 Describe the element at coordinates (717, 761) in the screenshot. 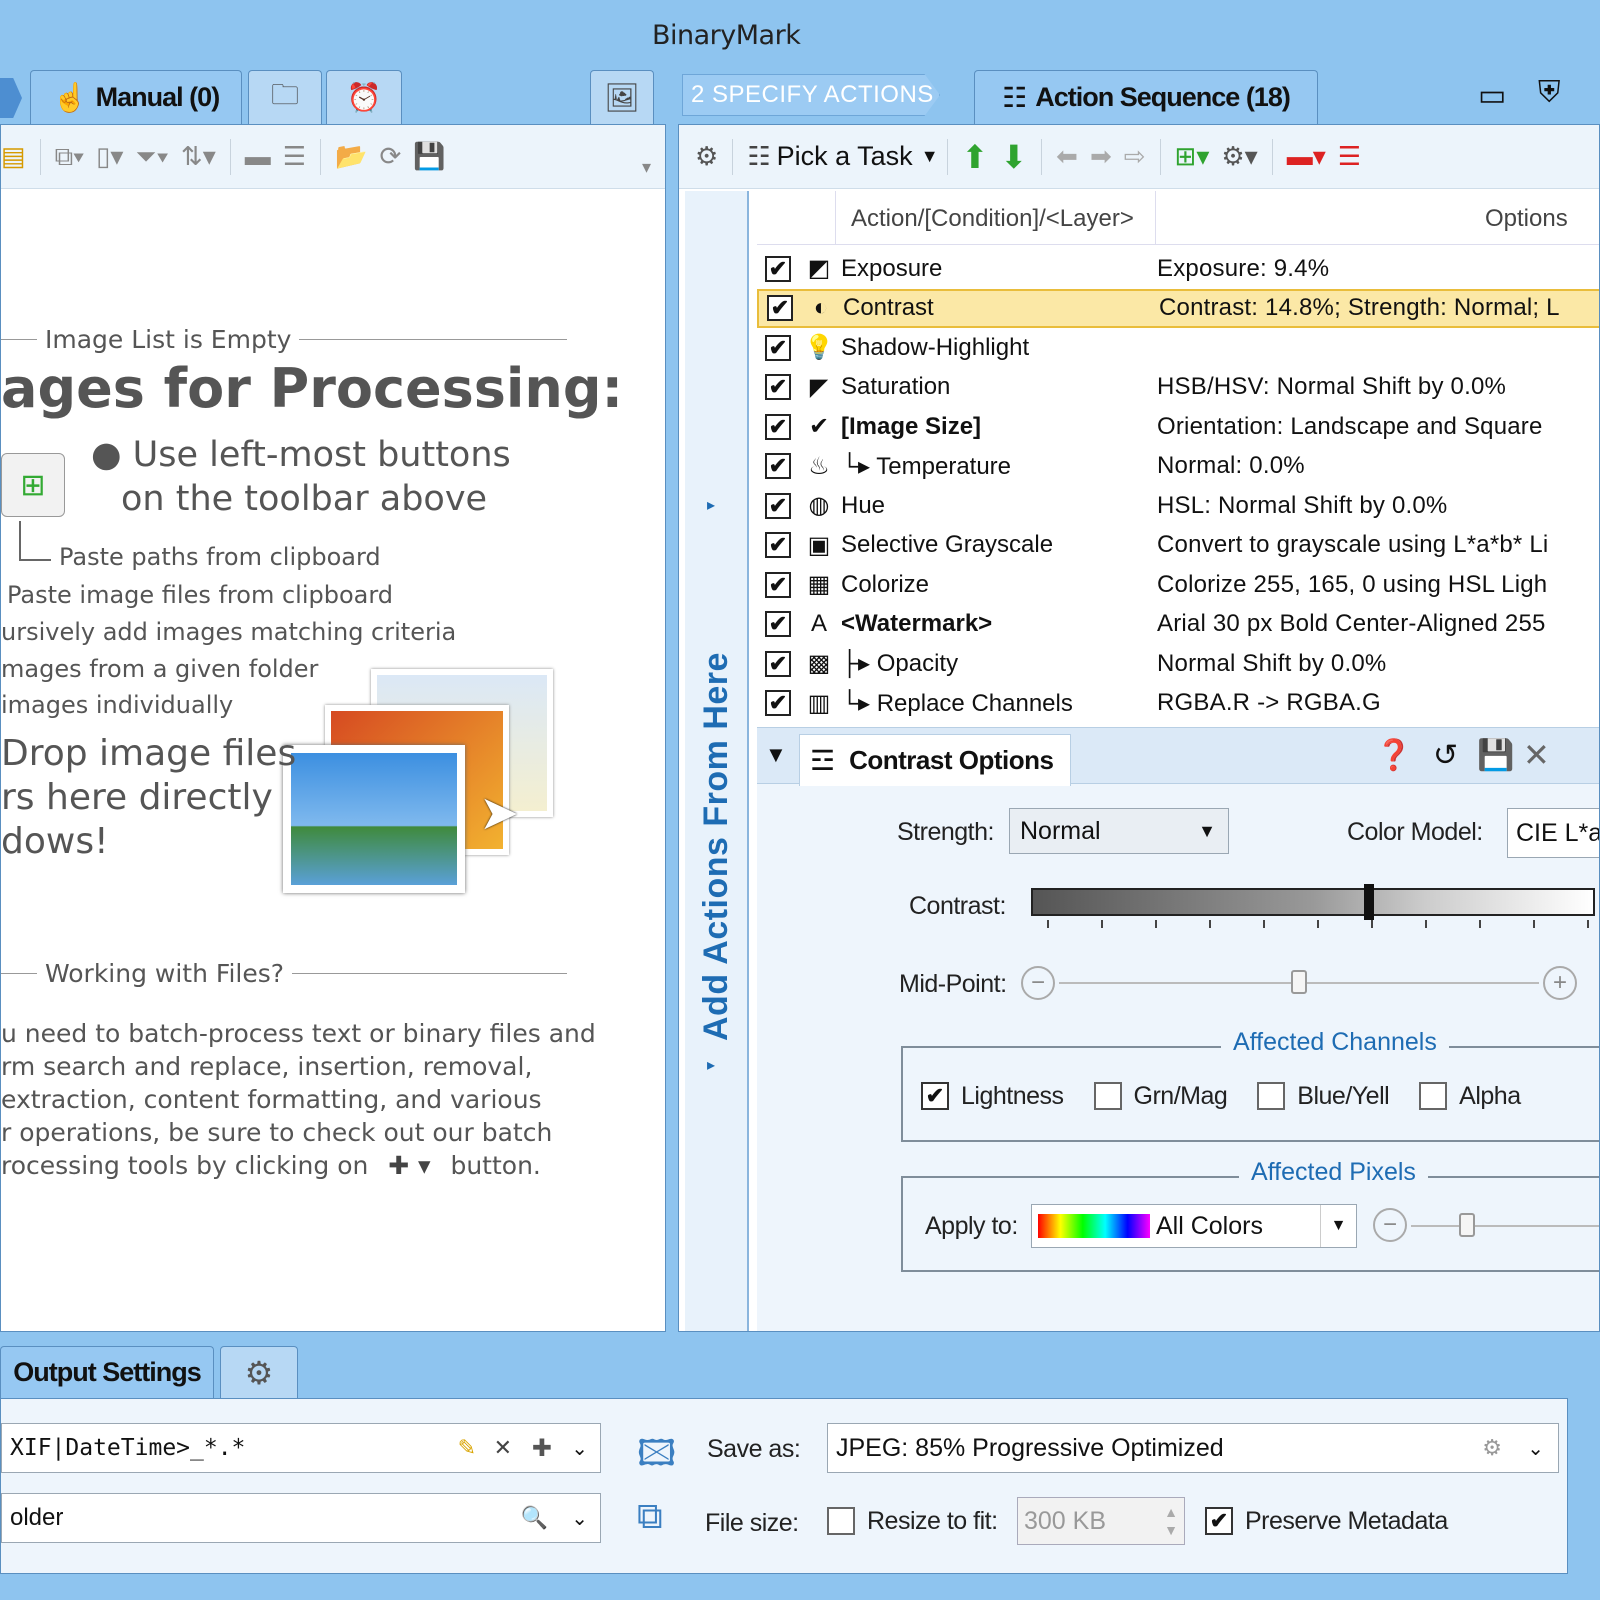

I see `add-actions-sidebar: ▸ Add Actions From Here ▸` at that location.